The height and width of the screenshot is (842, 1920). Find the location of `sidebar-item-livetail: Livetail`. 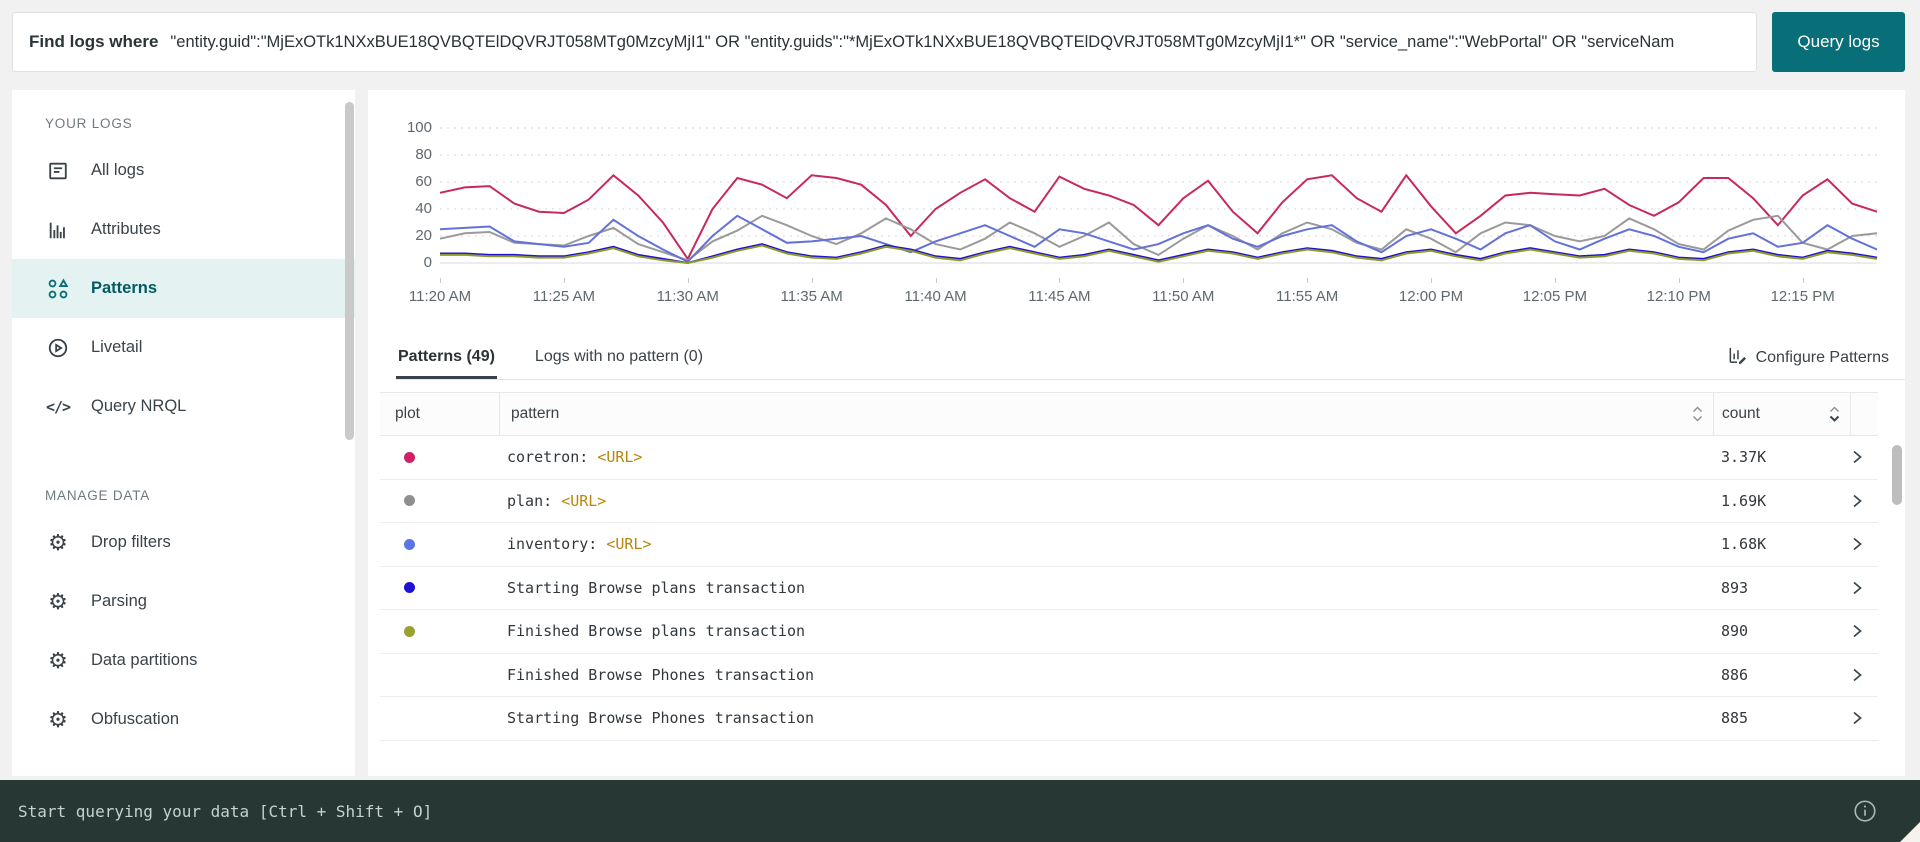

sidebar-item-livetail: Livetail is located at coordinates (183, 347).